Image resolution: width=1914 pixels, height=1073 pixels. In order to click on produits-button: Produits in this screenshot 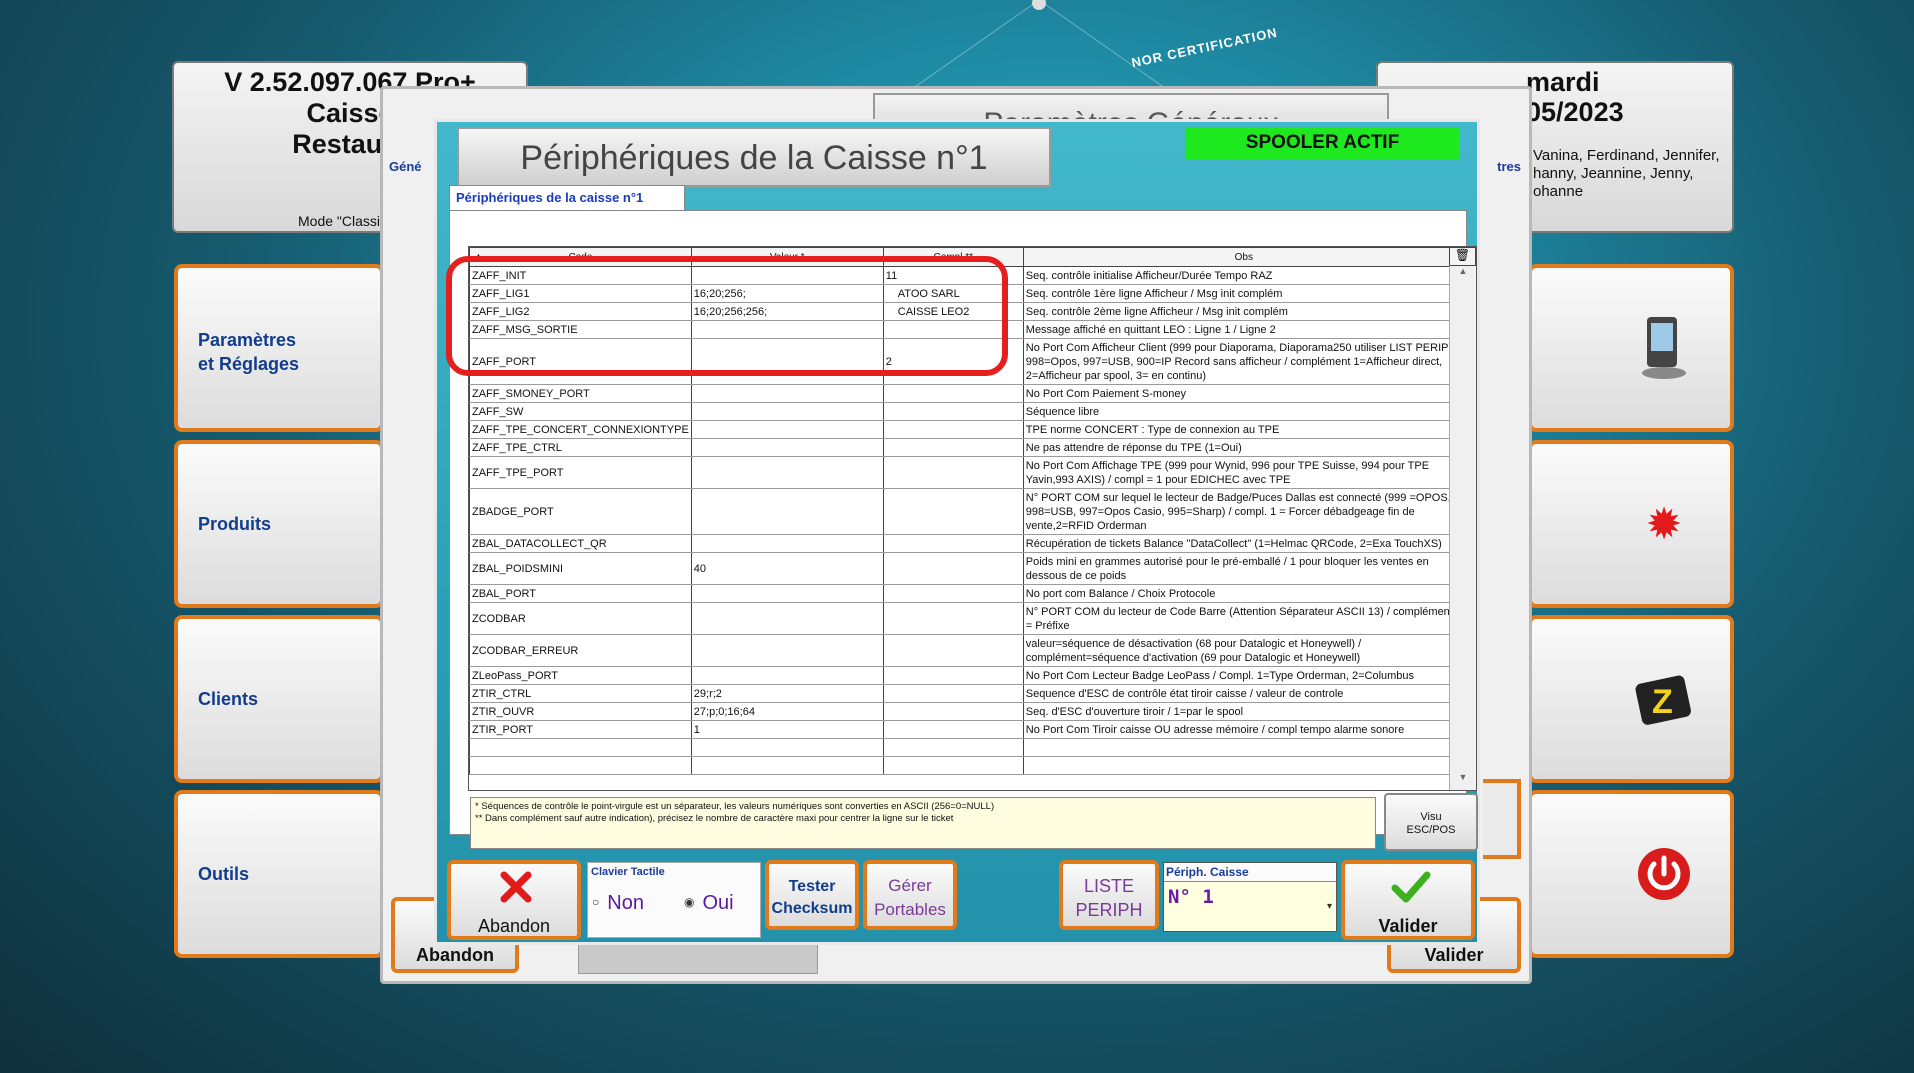, I will do `click(279, 524)`.